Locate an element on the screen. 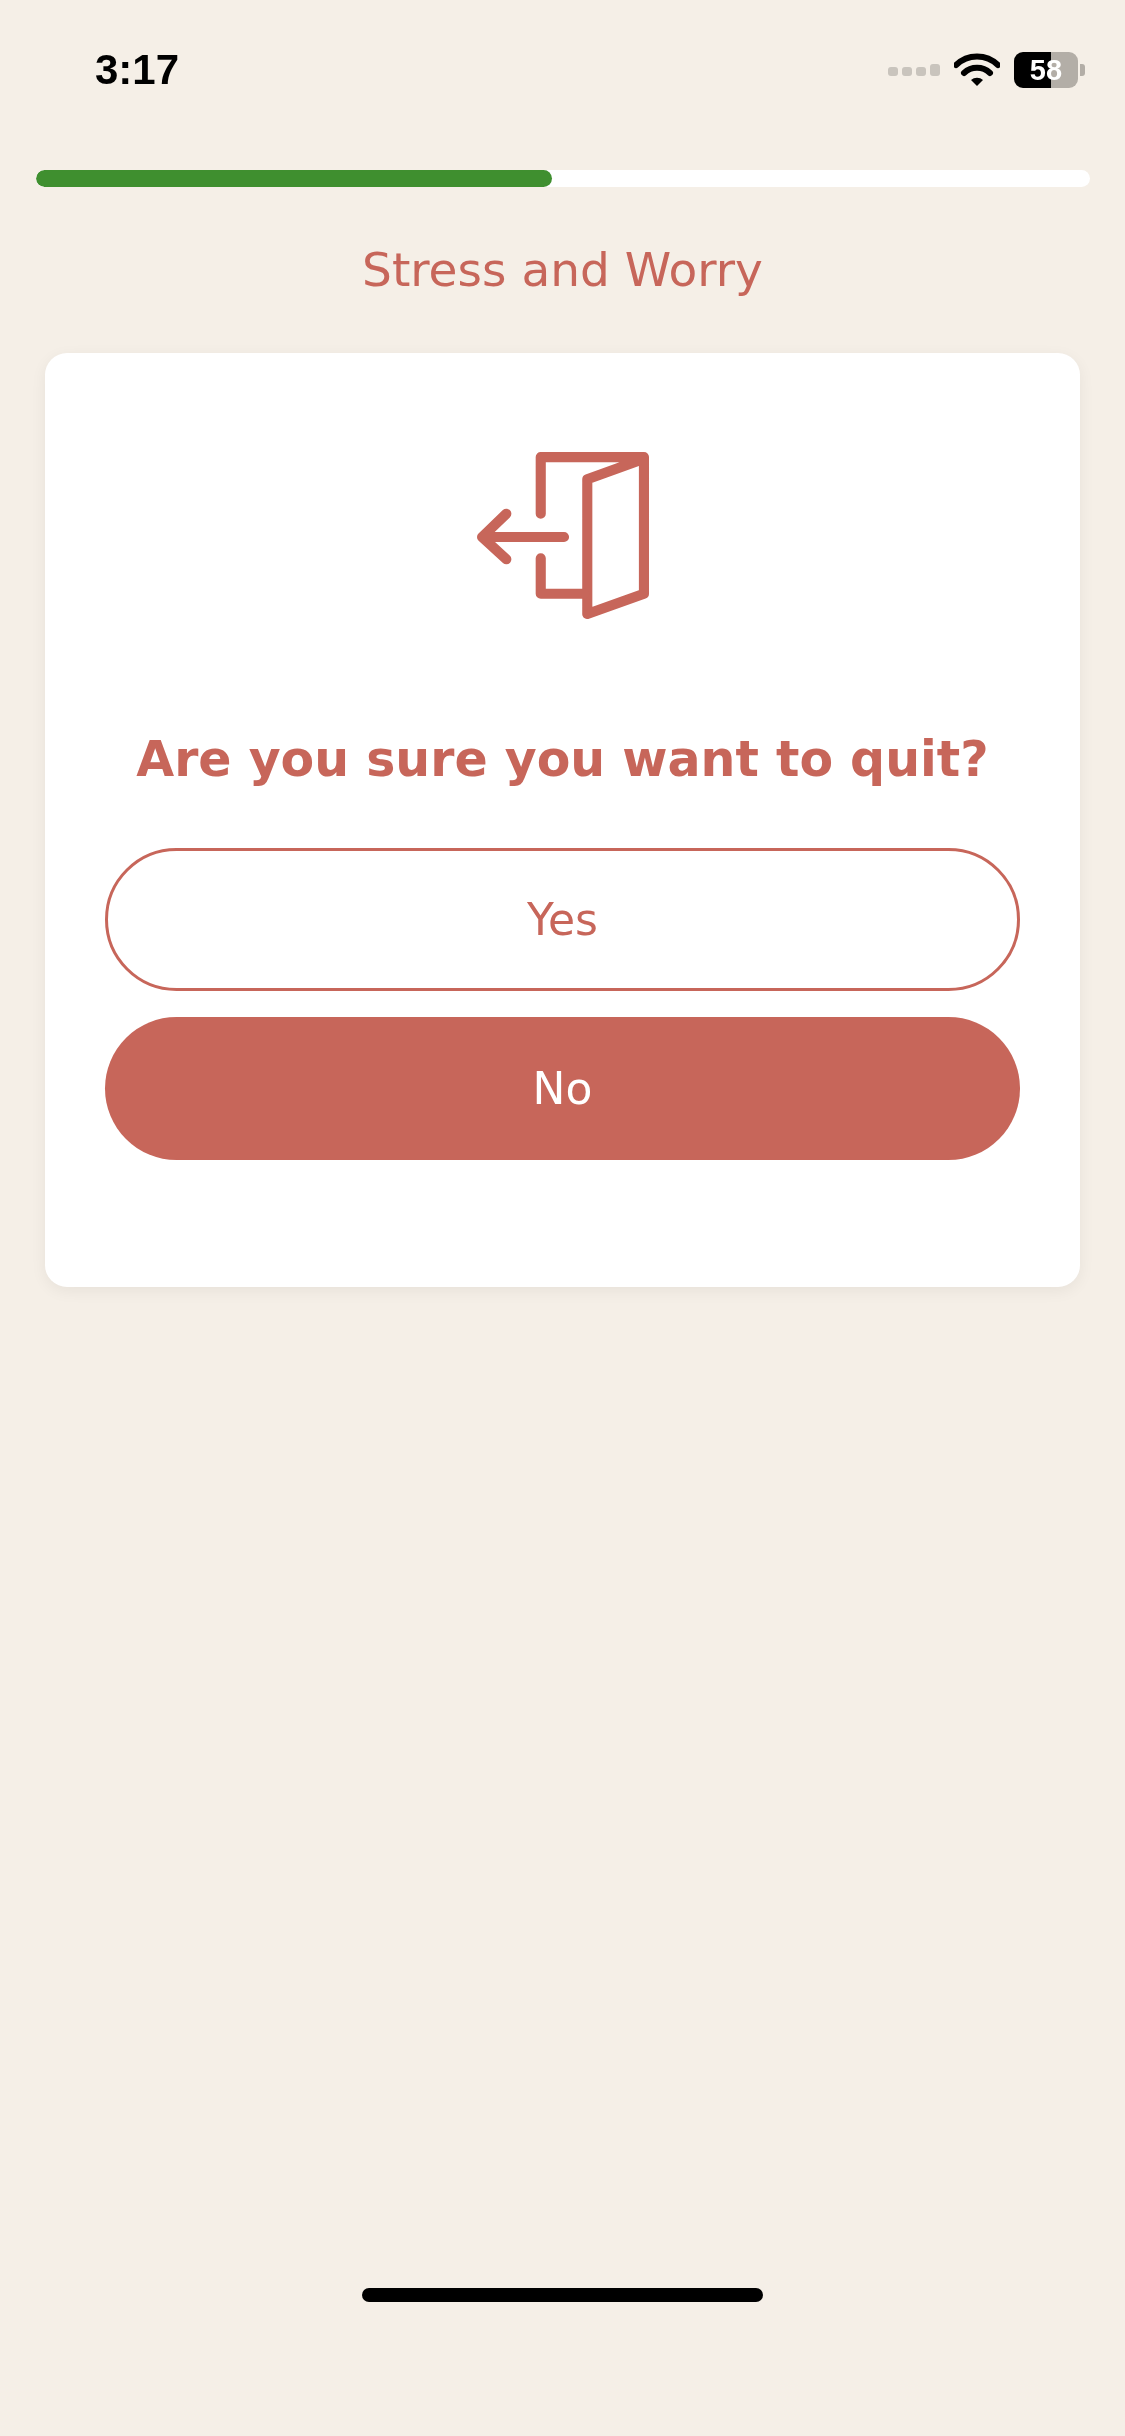 The height and width of the screenshot is (2436, 1125). wifi-icon is located at coordinates (977, 70).